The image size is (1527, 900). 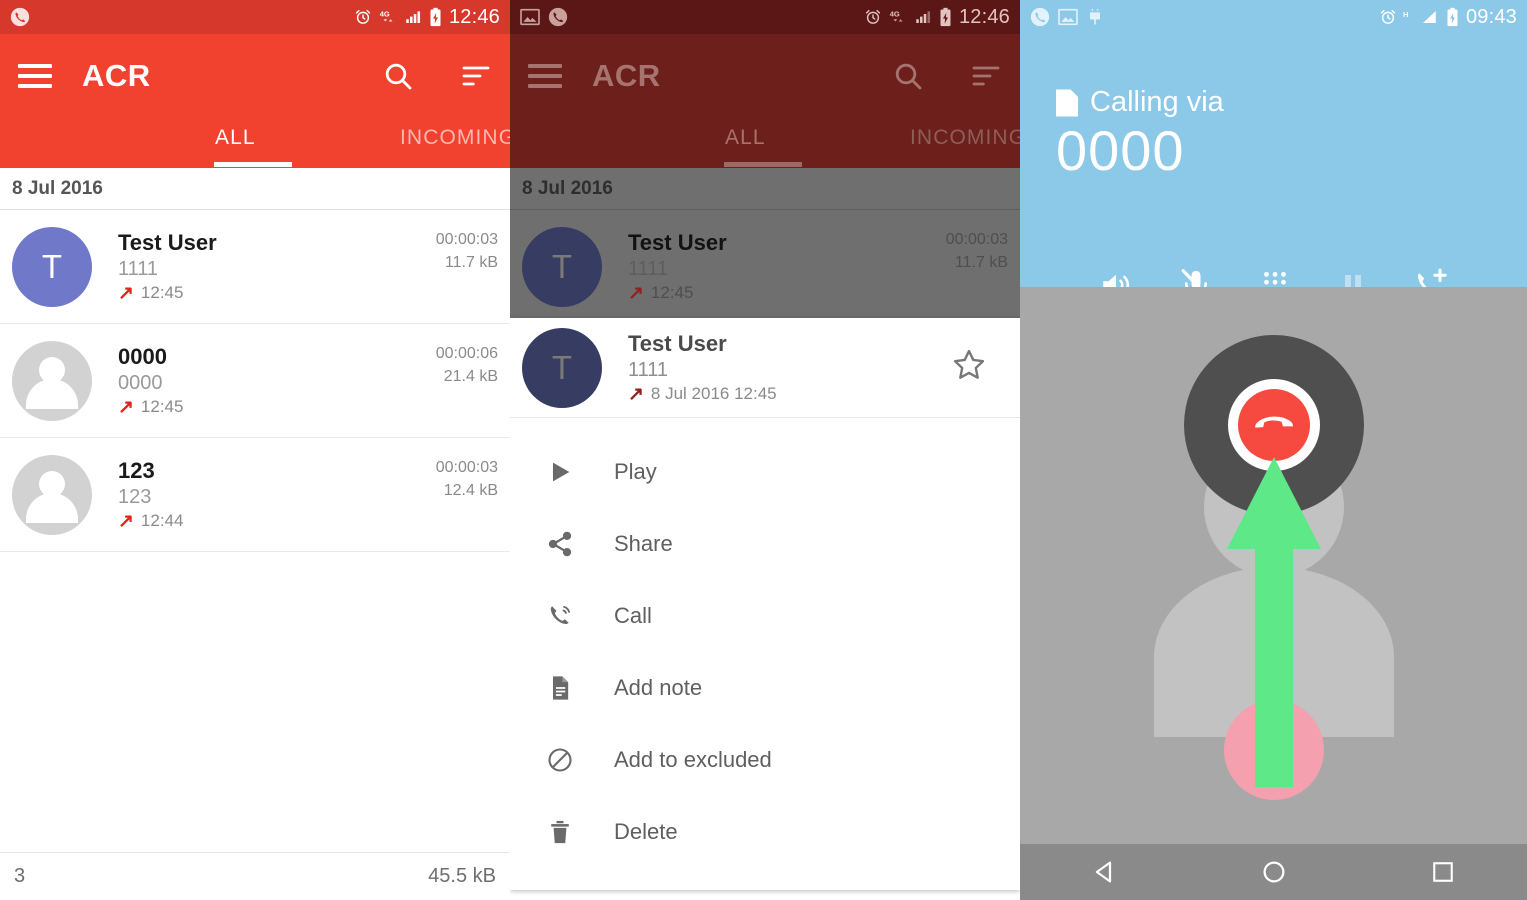 I want to click on table-row: 0000 0000 ↗ 12:45 00:00:06 21.4 kB, so click(x=255, y=381).